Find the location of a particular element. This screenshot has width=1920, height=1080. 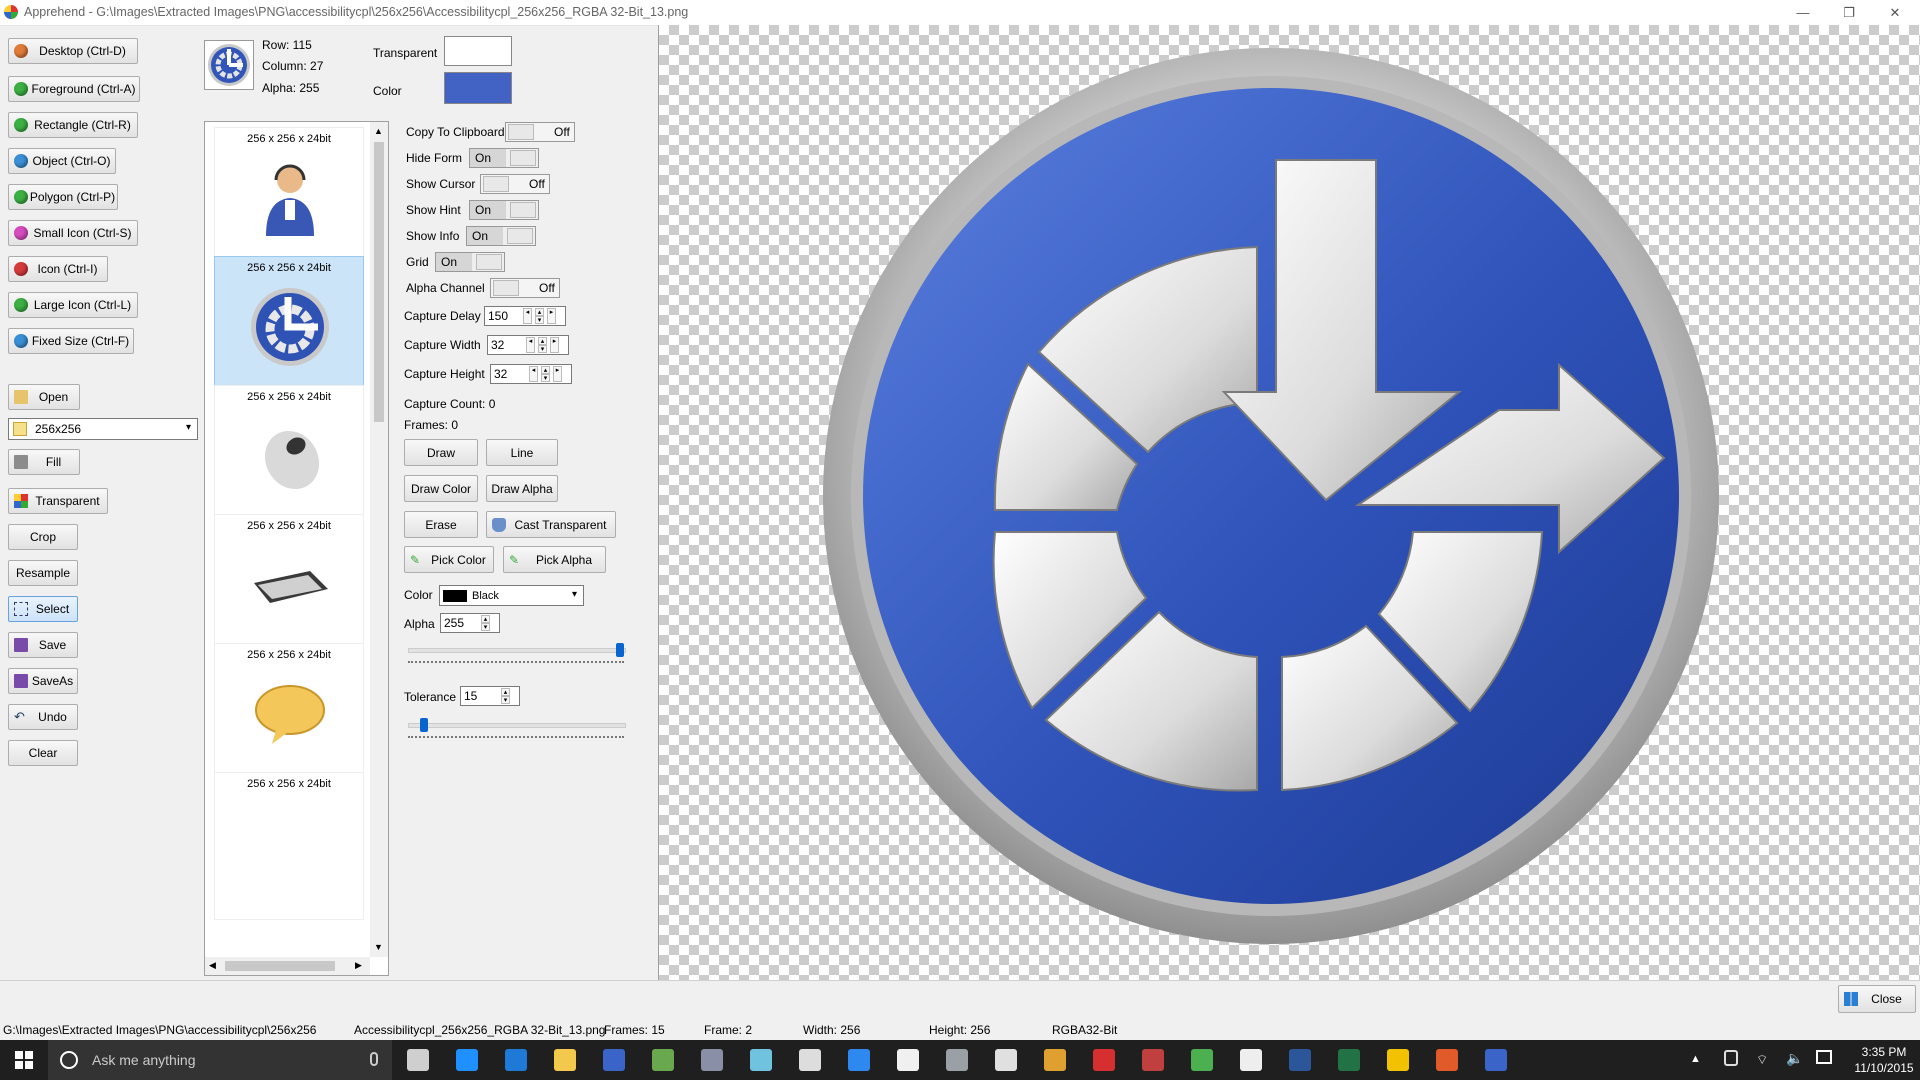

scroll-down-icon: ▼ is located at coordinates (378, 947).